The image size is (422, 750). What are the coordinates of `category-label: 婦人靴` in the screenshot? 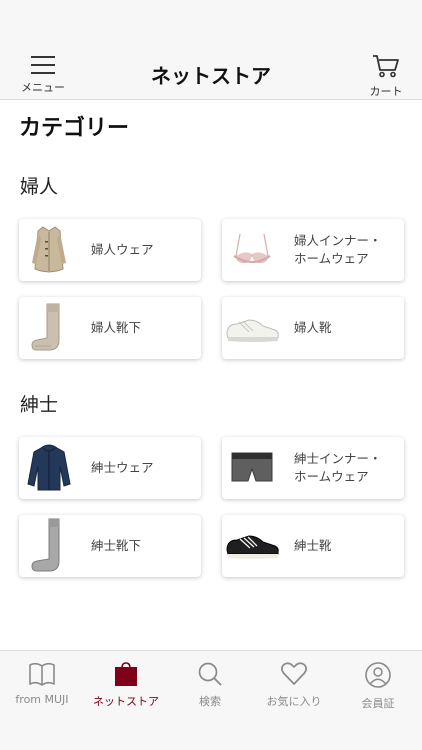 It's located at (313, 327).